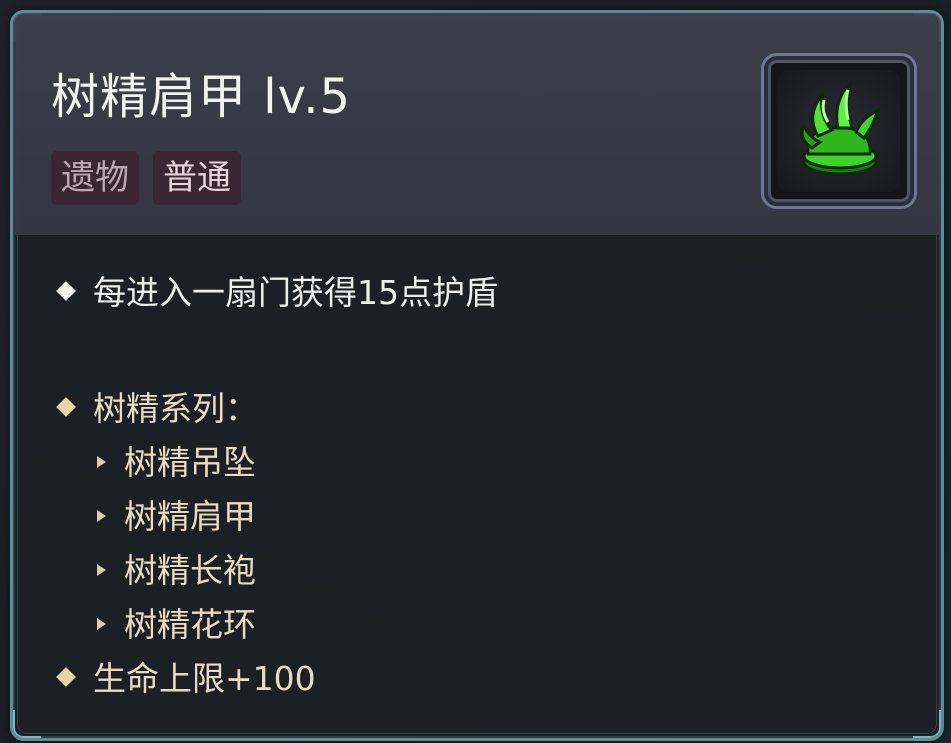  I want to click on set-item-label: 树精花环, so click(190, 624).